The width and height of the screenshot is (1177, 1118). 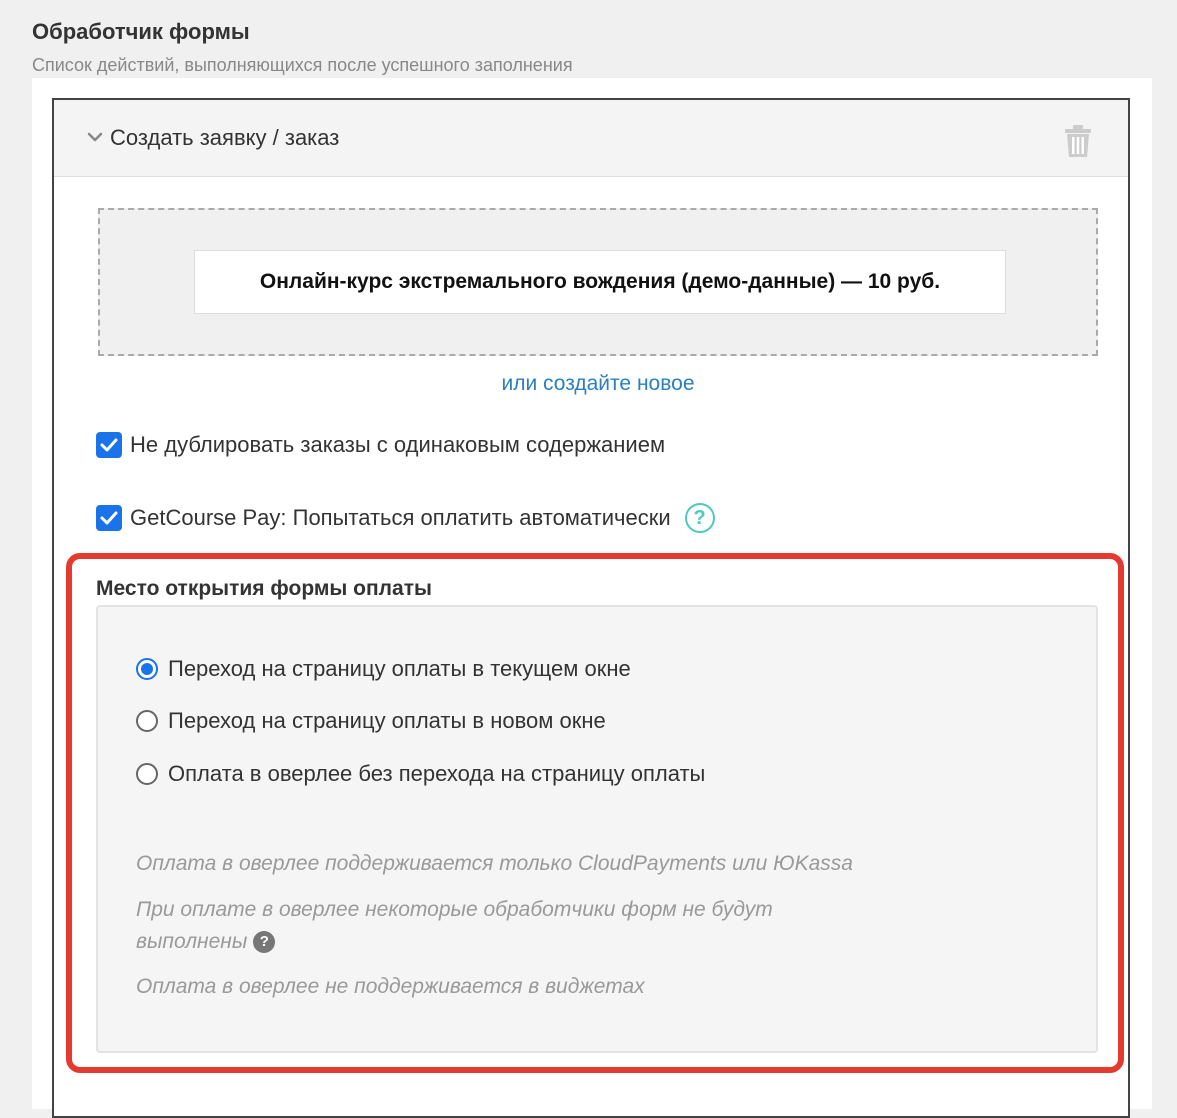 What do you see at coordinates (1078, 141) in the screenshot?
I see `trash-icon` at bounding box center [1078, 141].